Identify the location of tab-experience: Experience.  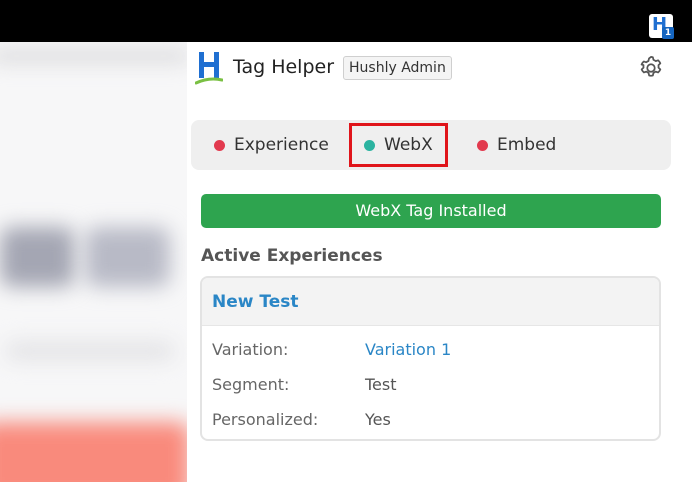
(271, 145).